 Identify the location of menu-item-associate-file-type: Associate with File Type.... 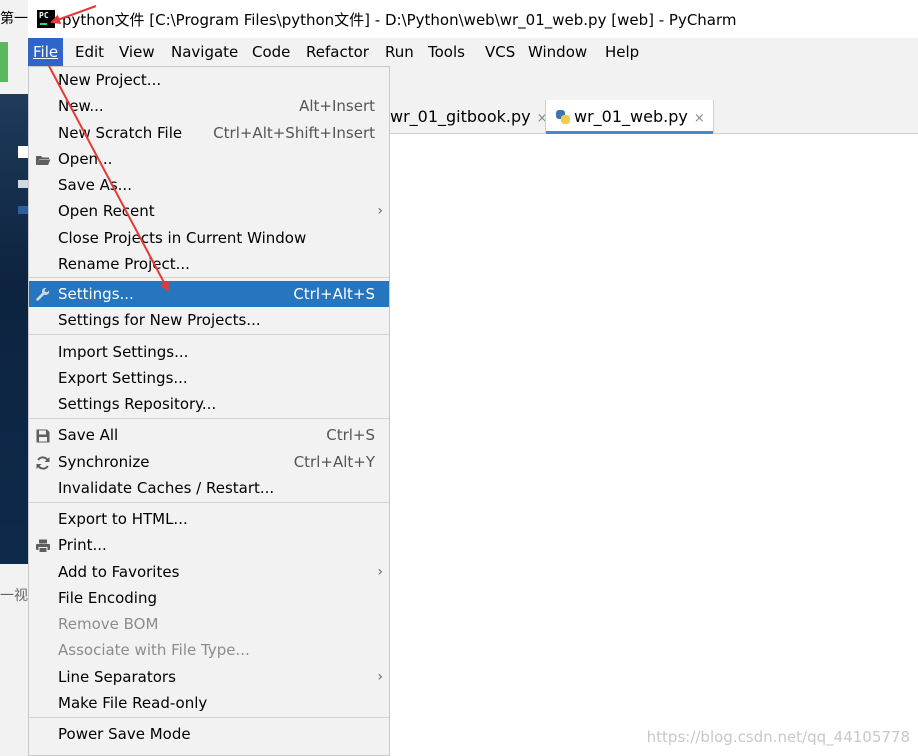
(209, 650).